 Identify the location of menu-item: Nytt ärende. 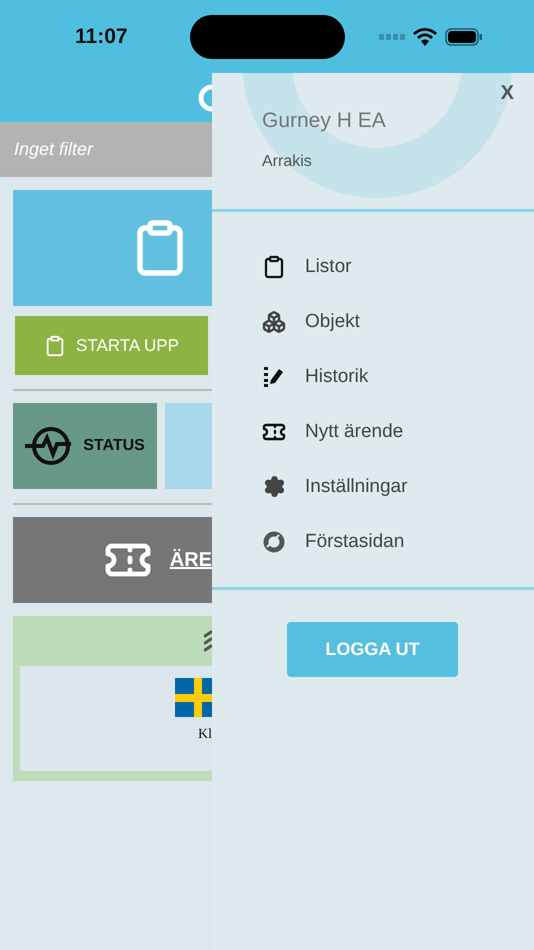
(398, 431).